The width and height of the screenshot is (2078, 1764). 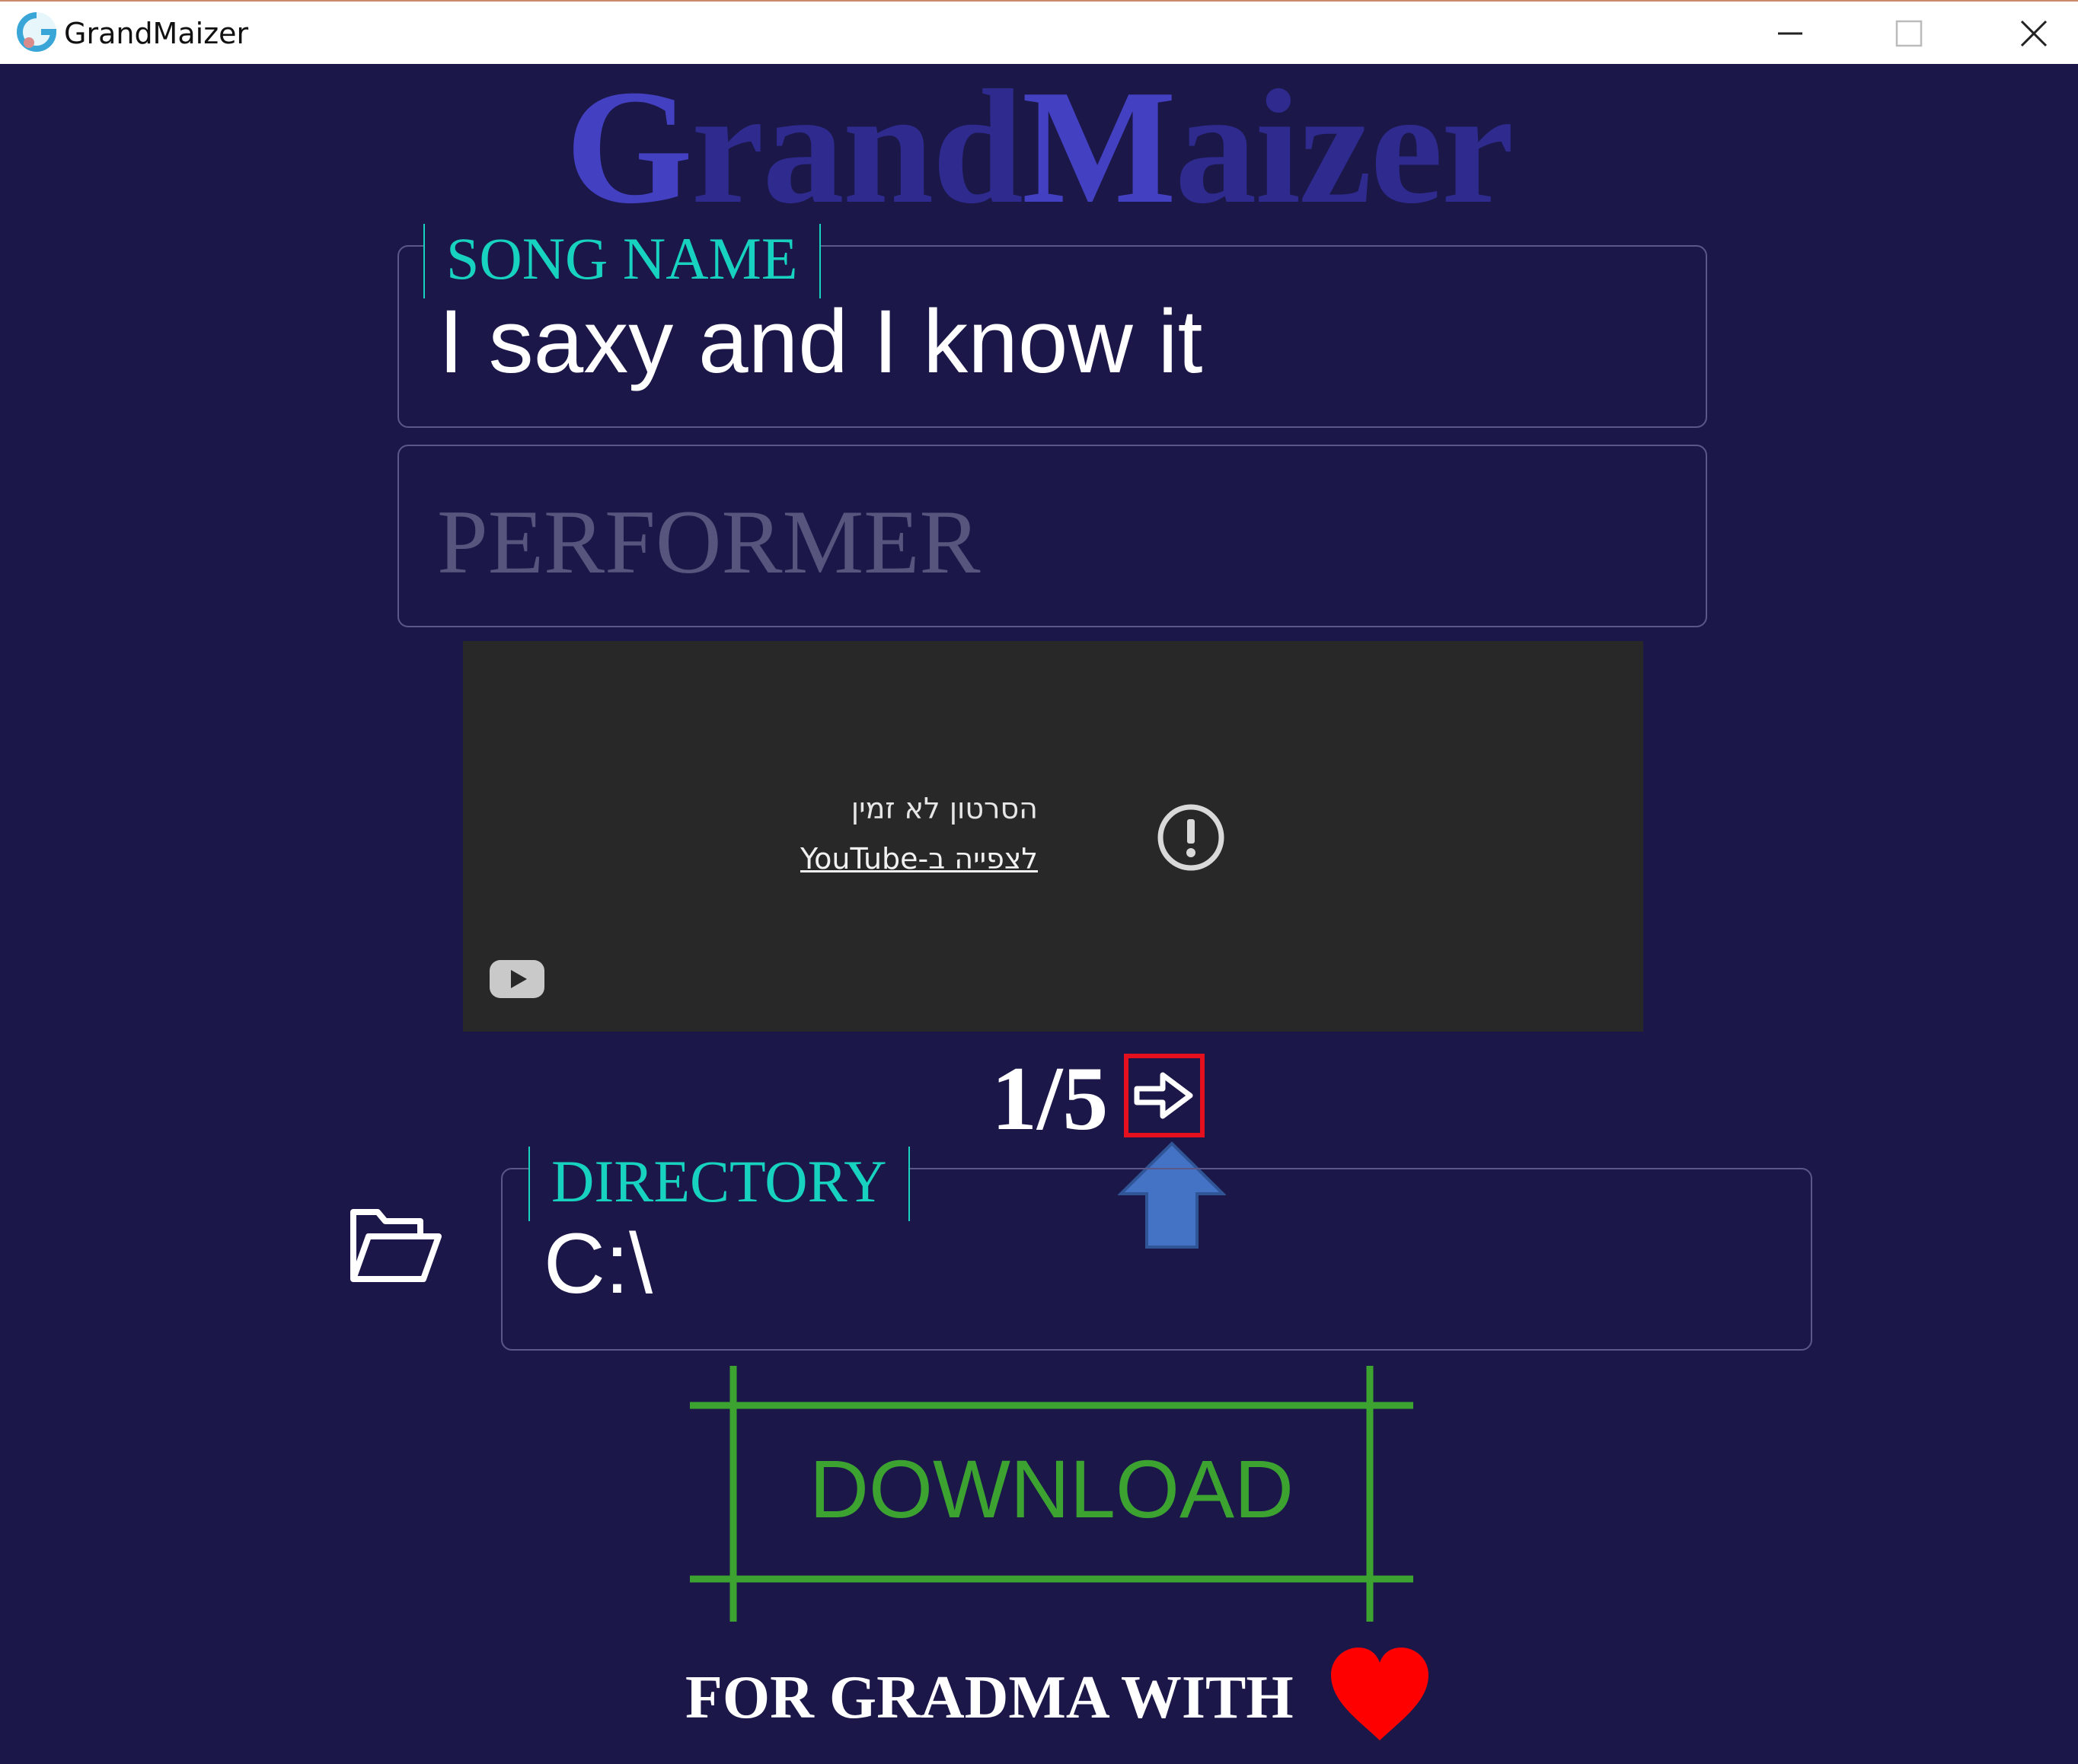 What do you see at coordinates (1190, 837) in the screenshot?
I see `alert-circle-icon` at bounding box center [1190, 837].